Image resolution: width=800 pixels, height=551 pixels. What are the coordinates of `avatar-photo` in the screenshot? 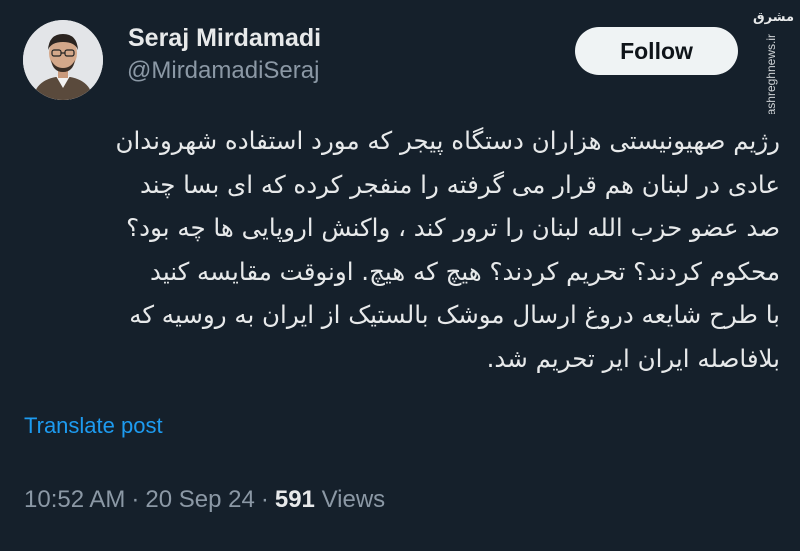 It's located at (63, 60).